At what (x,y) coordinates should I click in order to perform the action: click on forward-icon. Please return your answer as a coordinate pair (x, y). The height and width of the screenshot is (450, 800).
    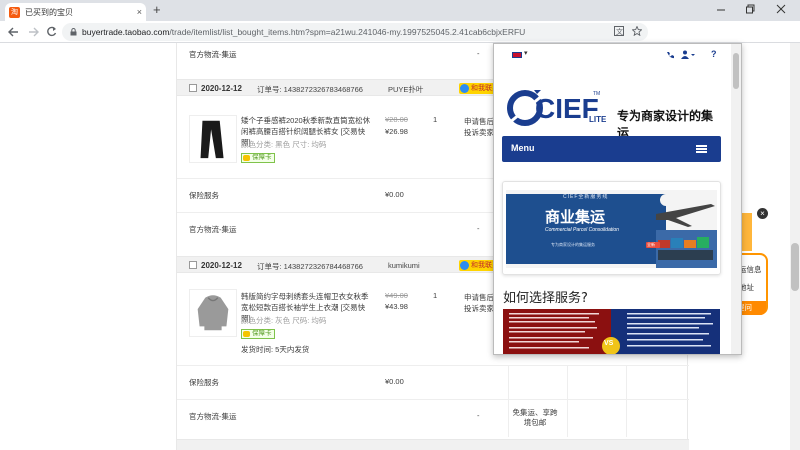
    Looking at the image, I should click on (33, 32).